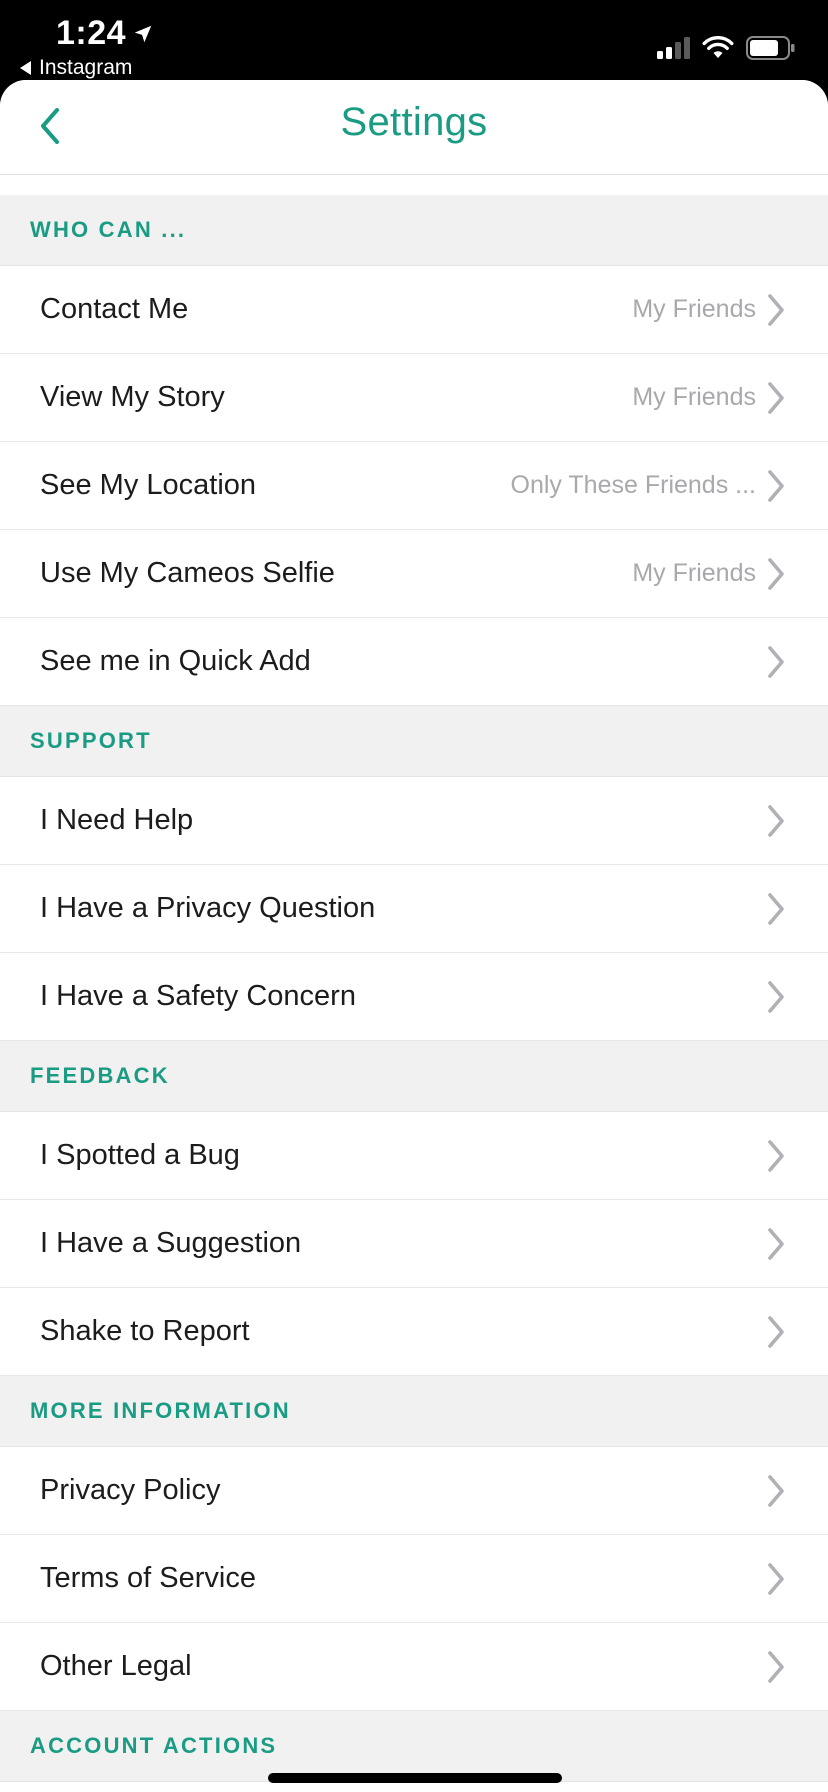  What do you see at coordinates (414, 1156) in the screenshot?
I see `settings-row: I Spotted a Bug` at bounding box center [414, 1156].